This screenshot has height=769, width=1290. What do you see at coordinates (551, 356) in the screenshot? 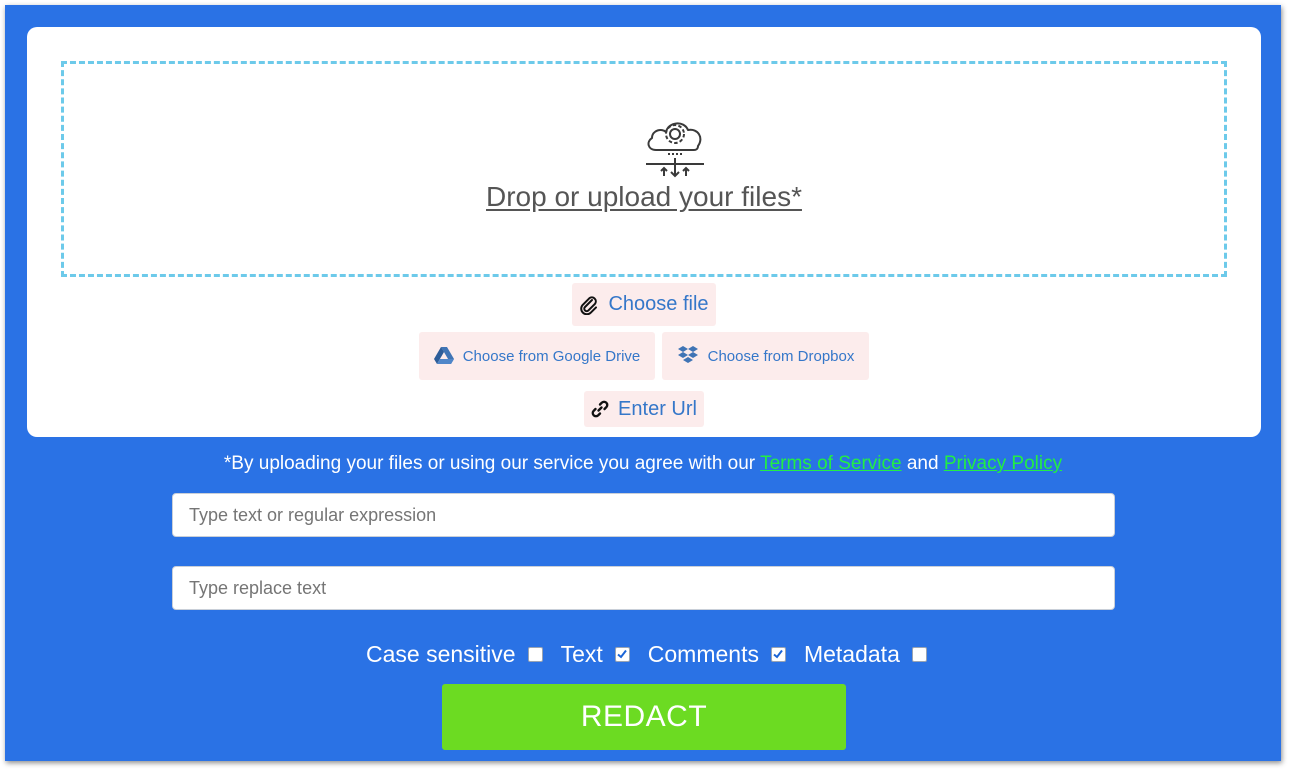
I see `google-drive-label: Choose from Google Drive` at bounding box center [551, 356].